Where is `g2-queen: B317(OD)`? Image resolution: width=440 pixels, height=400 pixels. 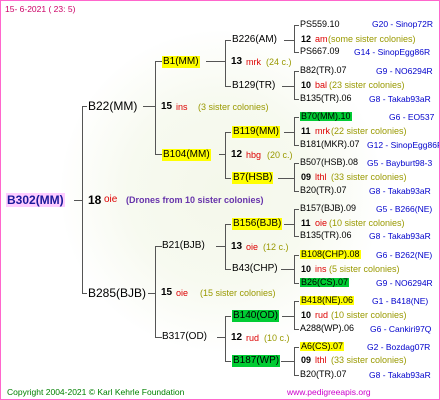
g2-queen: B317(OD) is located at coordinates (184, 337).